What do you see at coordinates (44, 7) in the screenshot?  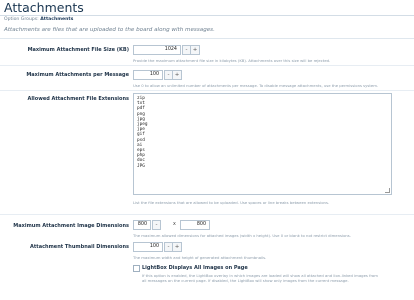 I see `page-title: Attachments` at bounding box center [44, 7].